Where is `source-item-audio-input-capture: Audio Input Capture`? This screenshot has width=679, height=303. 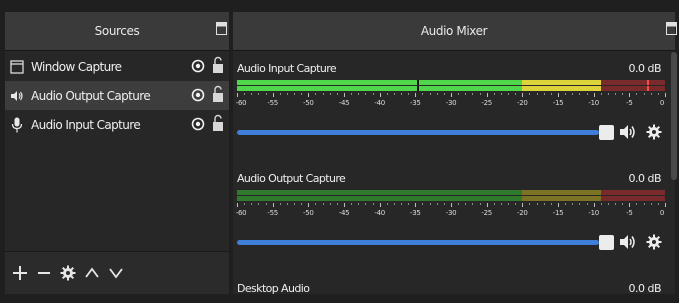
source-item-audio-input-capture: Audio Input Capture is located at coordinates (117, 124).